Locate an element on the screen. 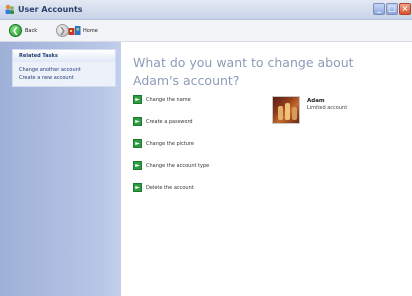 The image size is (412, 296). close-icon: × is located at coordinates (405, 8).